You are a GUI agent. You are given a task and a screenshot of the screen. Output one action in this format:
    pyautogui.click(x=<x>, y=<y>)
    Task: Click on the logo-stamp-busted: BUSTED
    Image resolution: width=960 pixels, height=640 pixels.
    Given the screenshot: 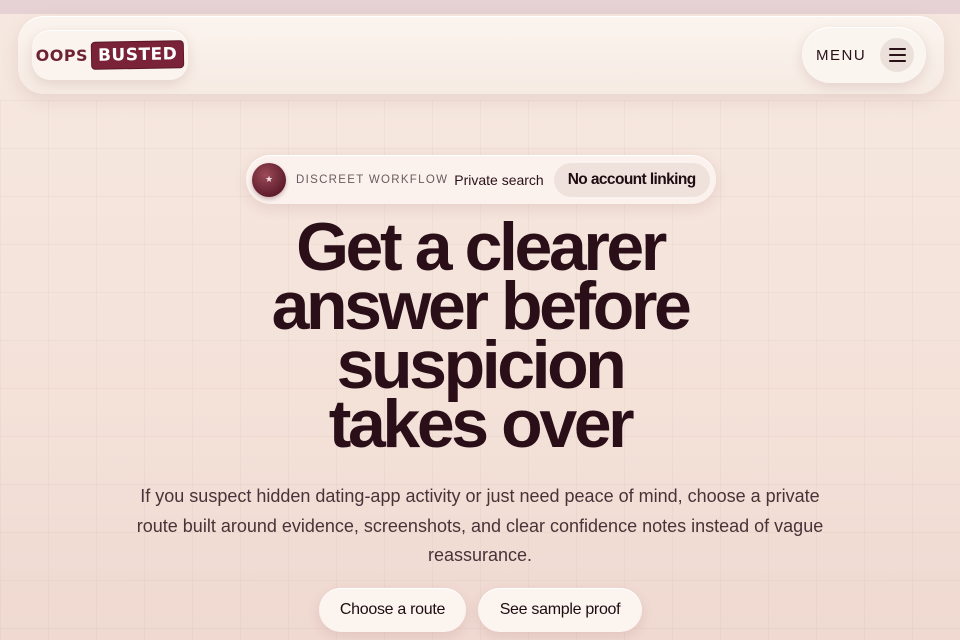 What is the action you would take?
    pyautogui.click(x=137, y=55)
    